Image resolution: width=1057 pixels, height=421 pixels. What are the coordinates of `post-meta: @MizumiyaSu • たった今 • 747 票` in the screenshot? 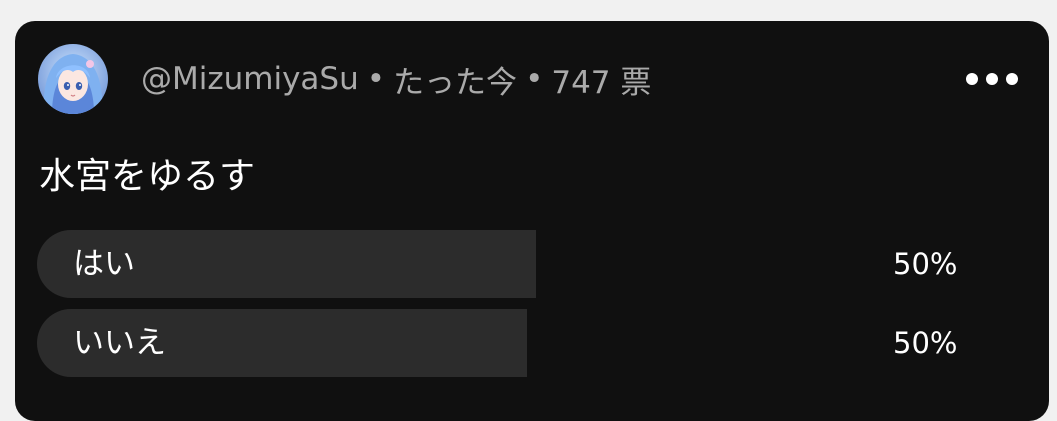 It's located at (396, 79).